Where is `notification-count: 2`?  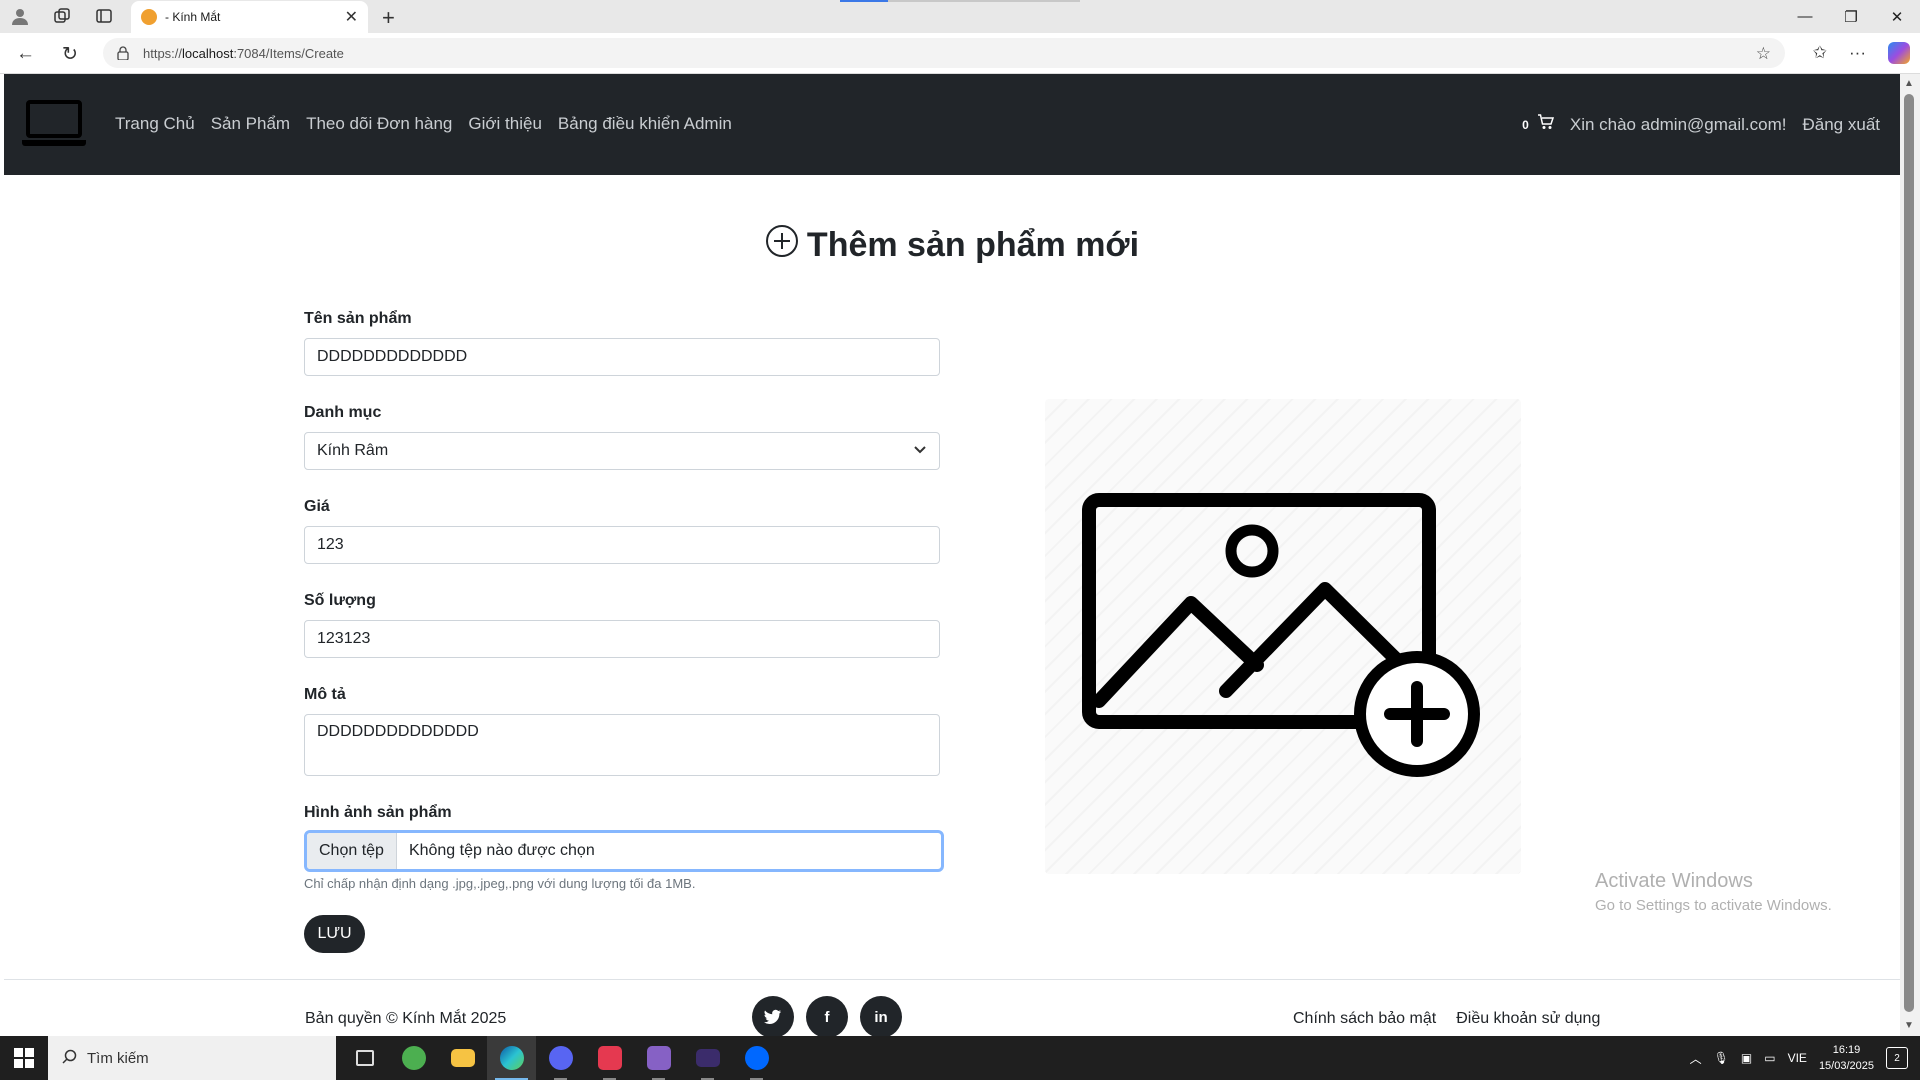
notification-count: 2 is located at coordinates (1897, 1058).